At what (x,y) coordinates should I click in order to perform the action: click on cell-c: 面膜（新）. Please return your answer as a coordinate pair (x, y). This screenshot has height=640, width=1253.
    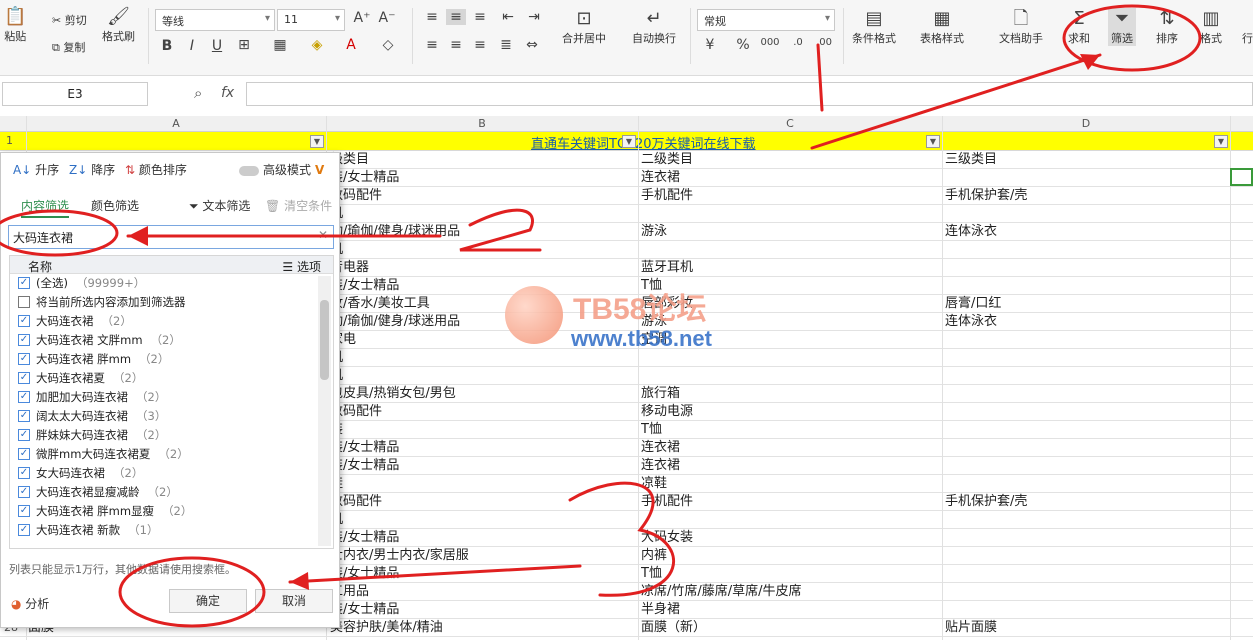
    Looking at the image, I should click on (790, 628).